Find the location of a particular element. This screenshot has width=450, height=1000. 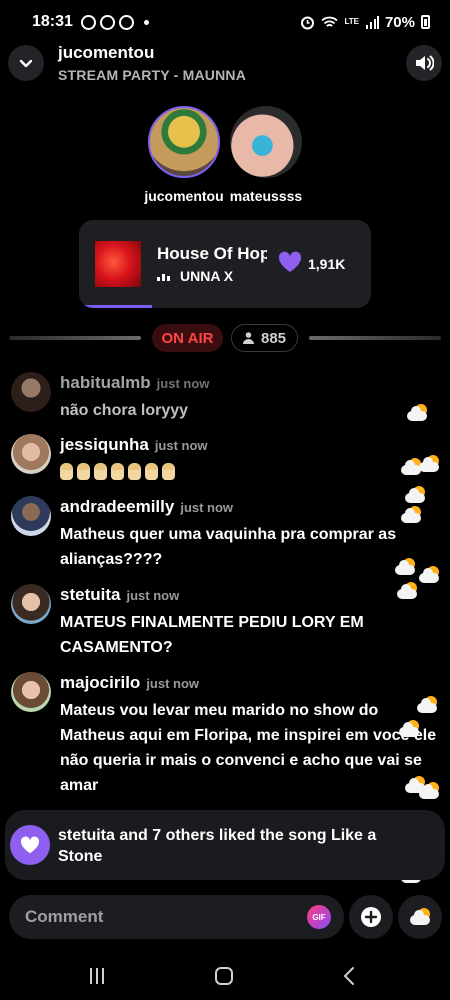

plus-circle-icon is located at coordinates (371, 917).